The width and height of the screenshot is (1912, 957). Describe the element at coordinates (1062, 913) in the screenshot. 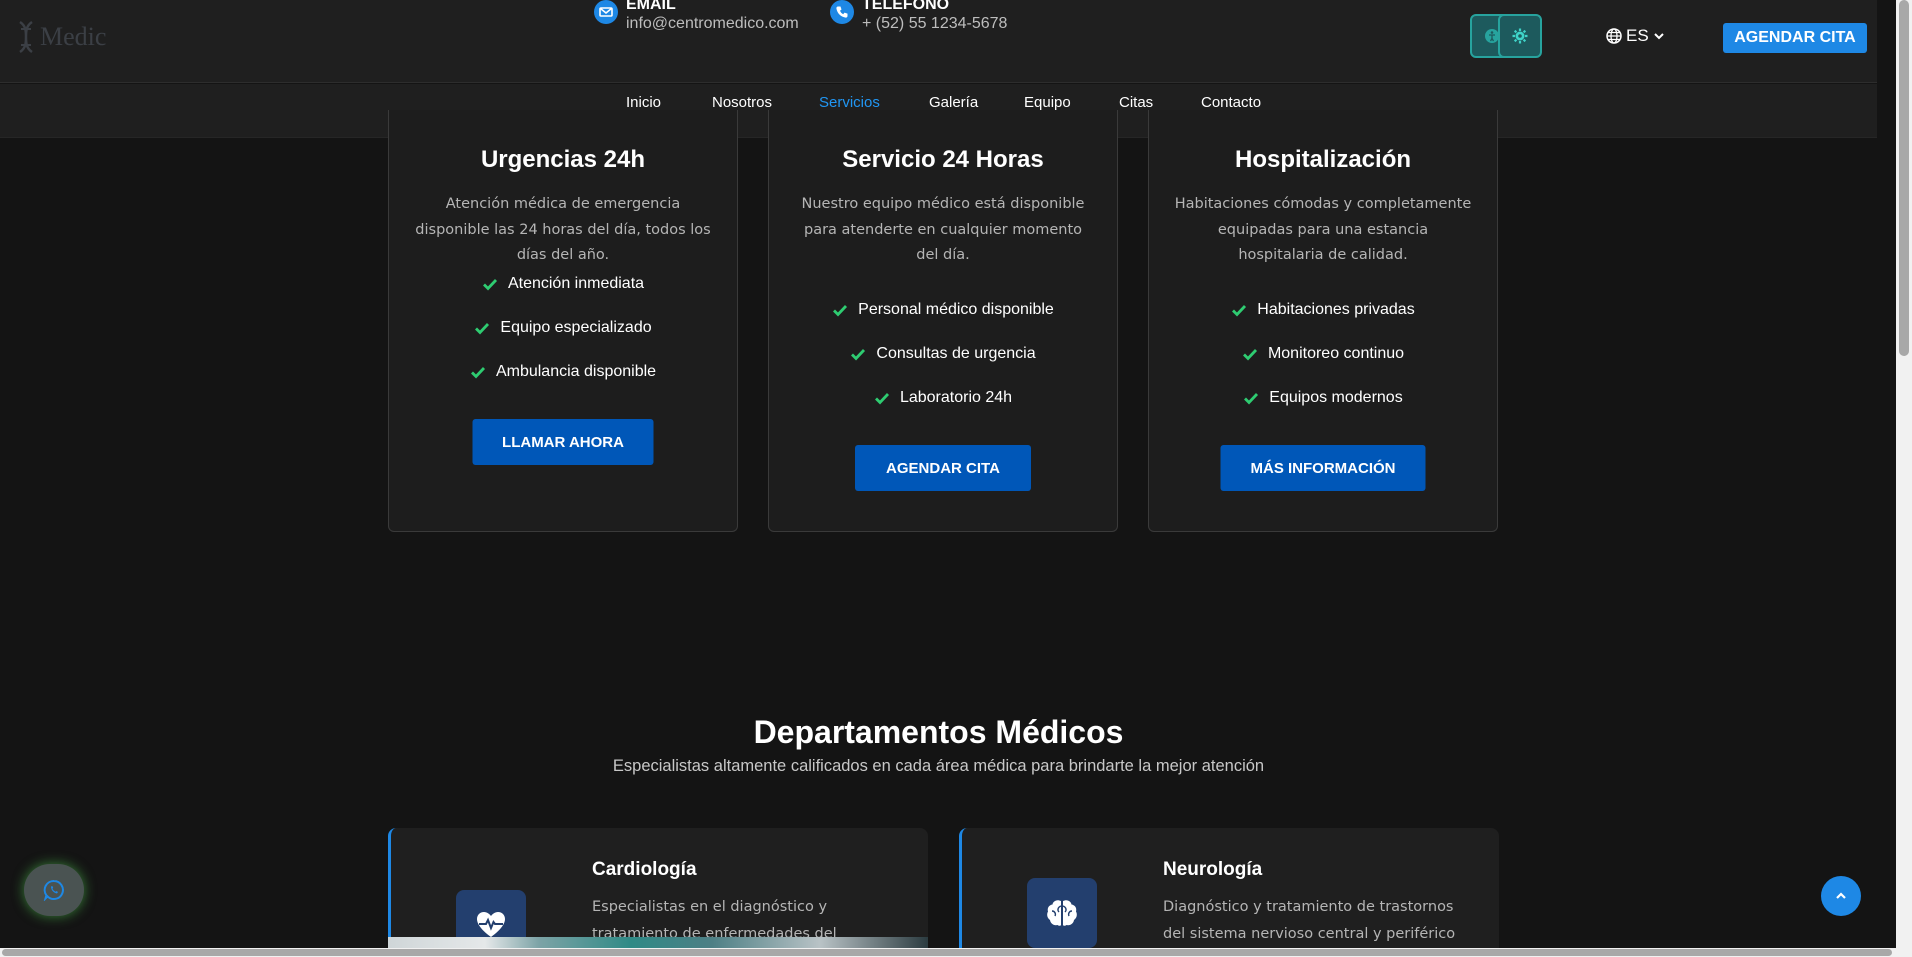

I see `brain-icon` at that location.